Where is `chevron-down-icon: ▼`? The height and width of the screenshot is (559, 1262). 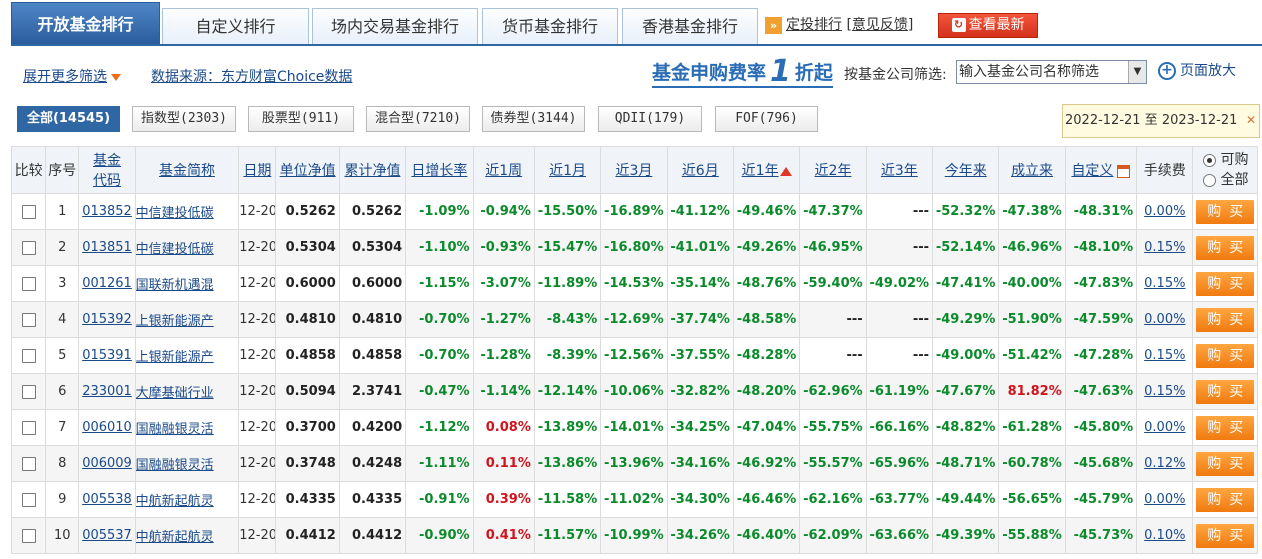
chevron-down-icon: ▼ is located at coordinates (1137, 72).